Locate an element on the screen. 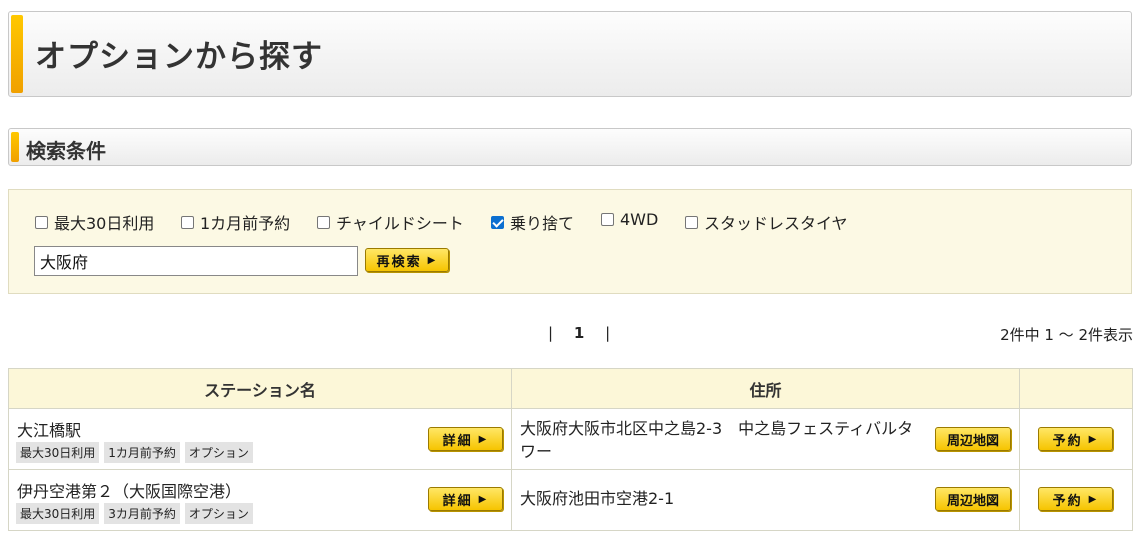 This screenshot has width=1145, height=537. search-input is located at coordinates (196, 261).